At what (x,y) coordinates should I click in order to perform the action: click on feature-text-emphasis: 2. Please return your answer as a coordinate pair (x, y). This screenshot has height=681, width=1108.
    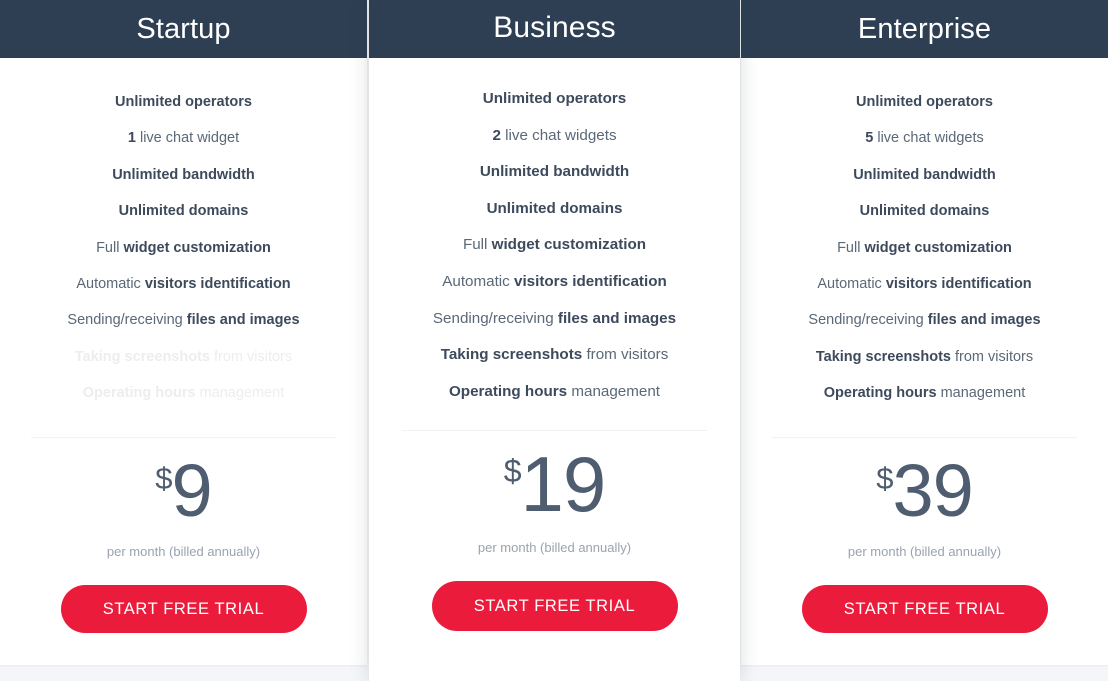
    Looking at the image, I should click on (496, 135).